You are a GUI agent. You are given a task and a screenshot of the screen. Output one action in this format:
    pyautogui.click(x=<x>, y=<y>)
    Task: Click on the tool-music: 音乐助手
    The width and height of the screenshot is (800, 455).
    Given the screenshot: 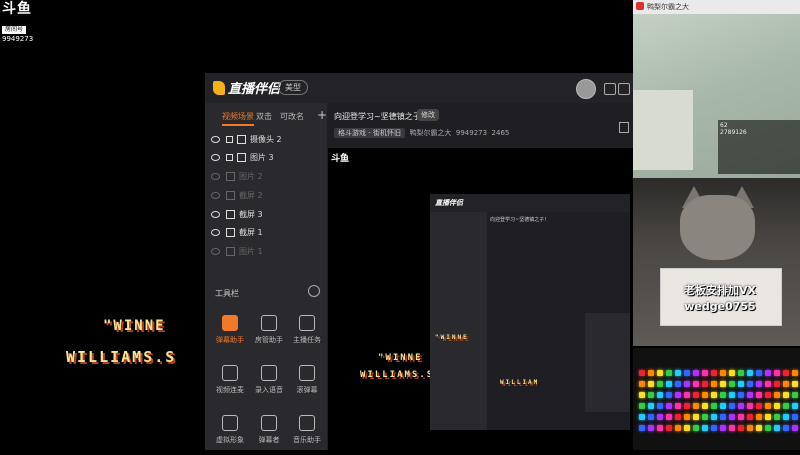 What is the action you would take?
    pyautogui.click(x=307, y=435)
    